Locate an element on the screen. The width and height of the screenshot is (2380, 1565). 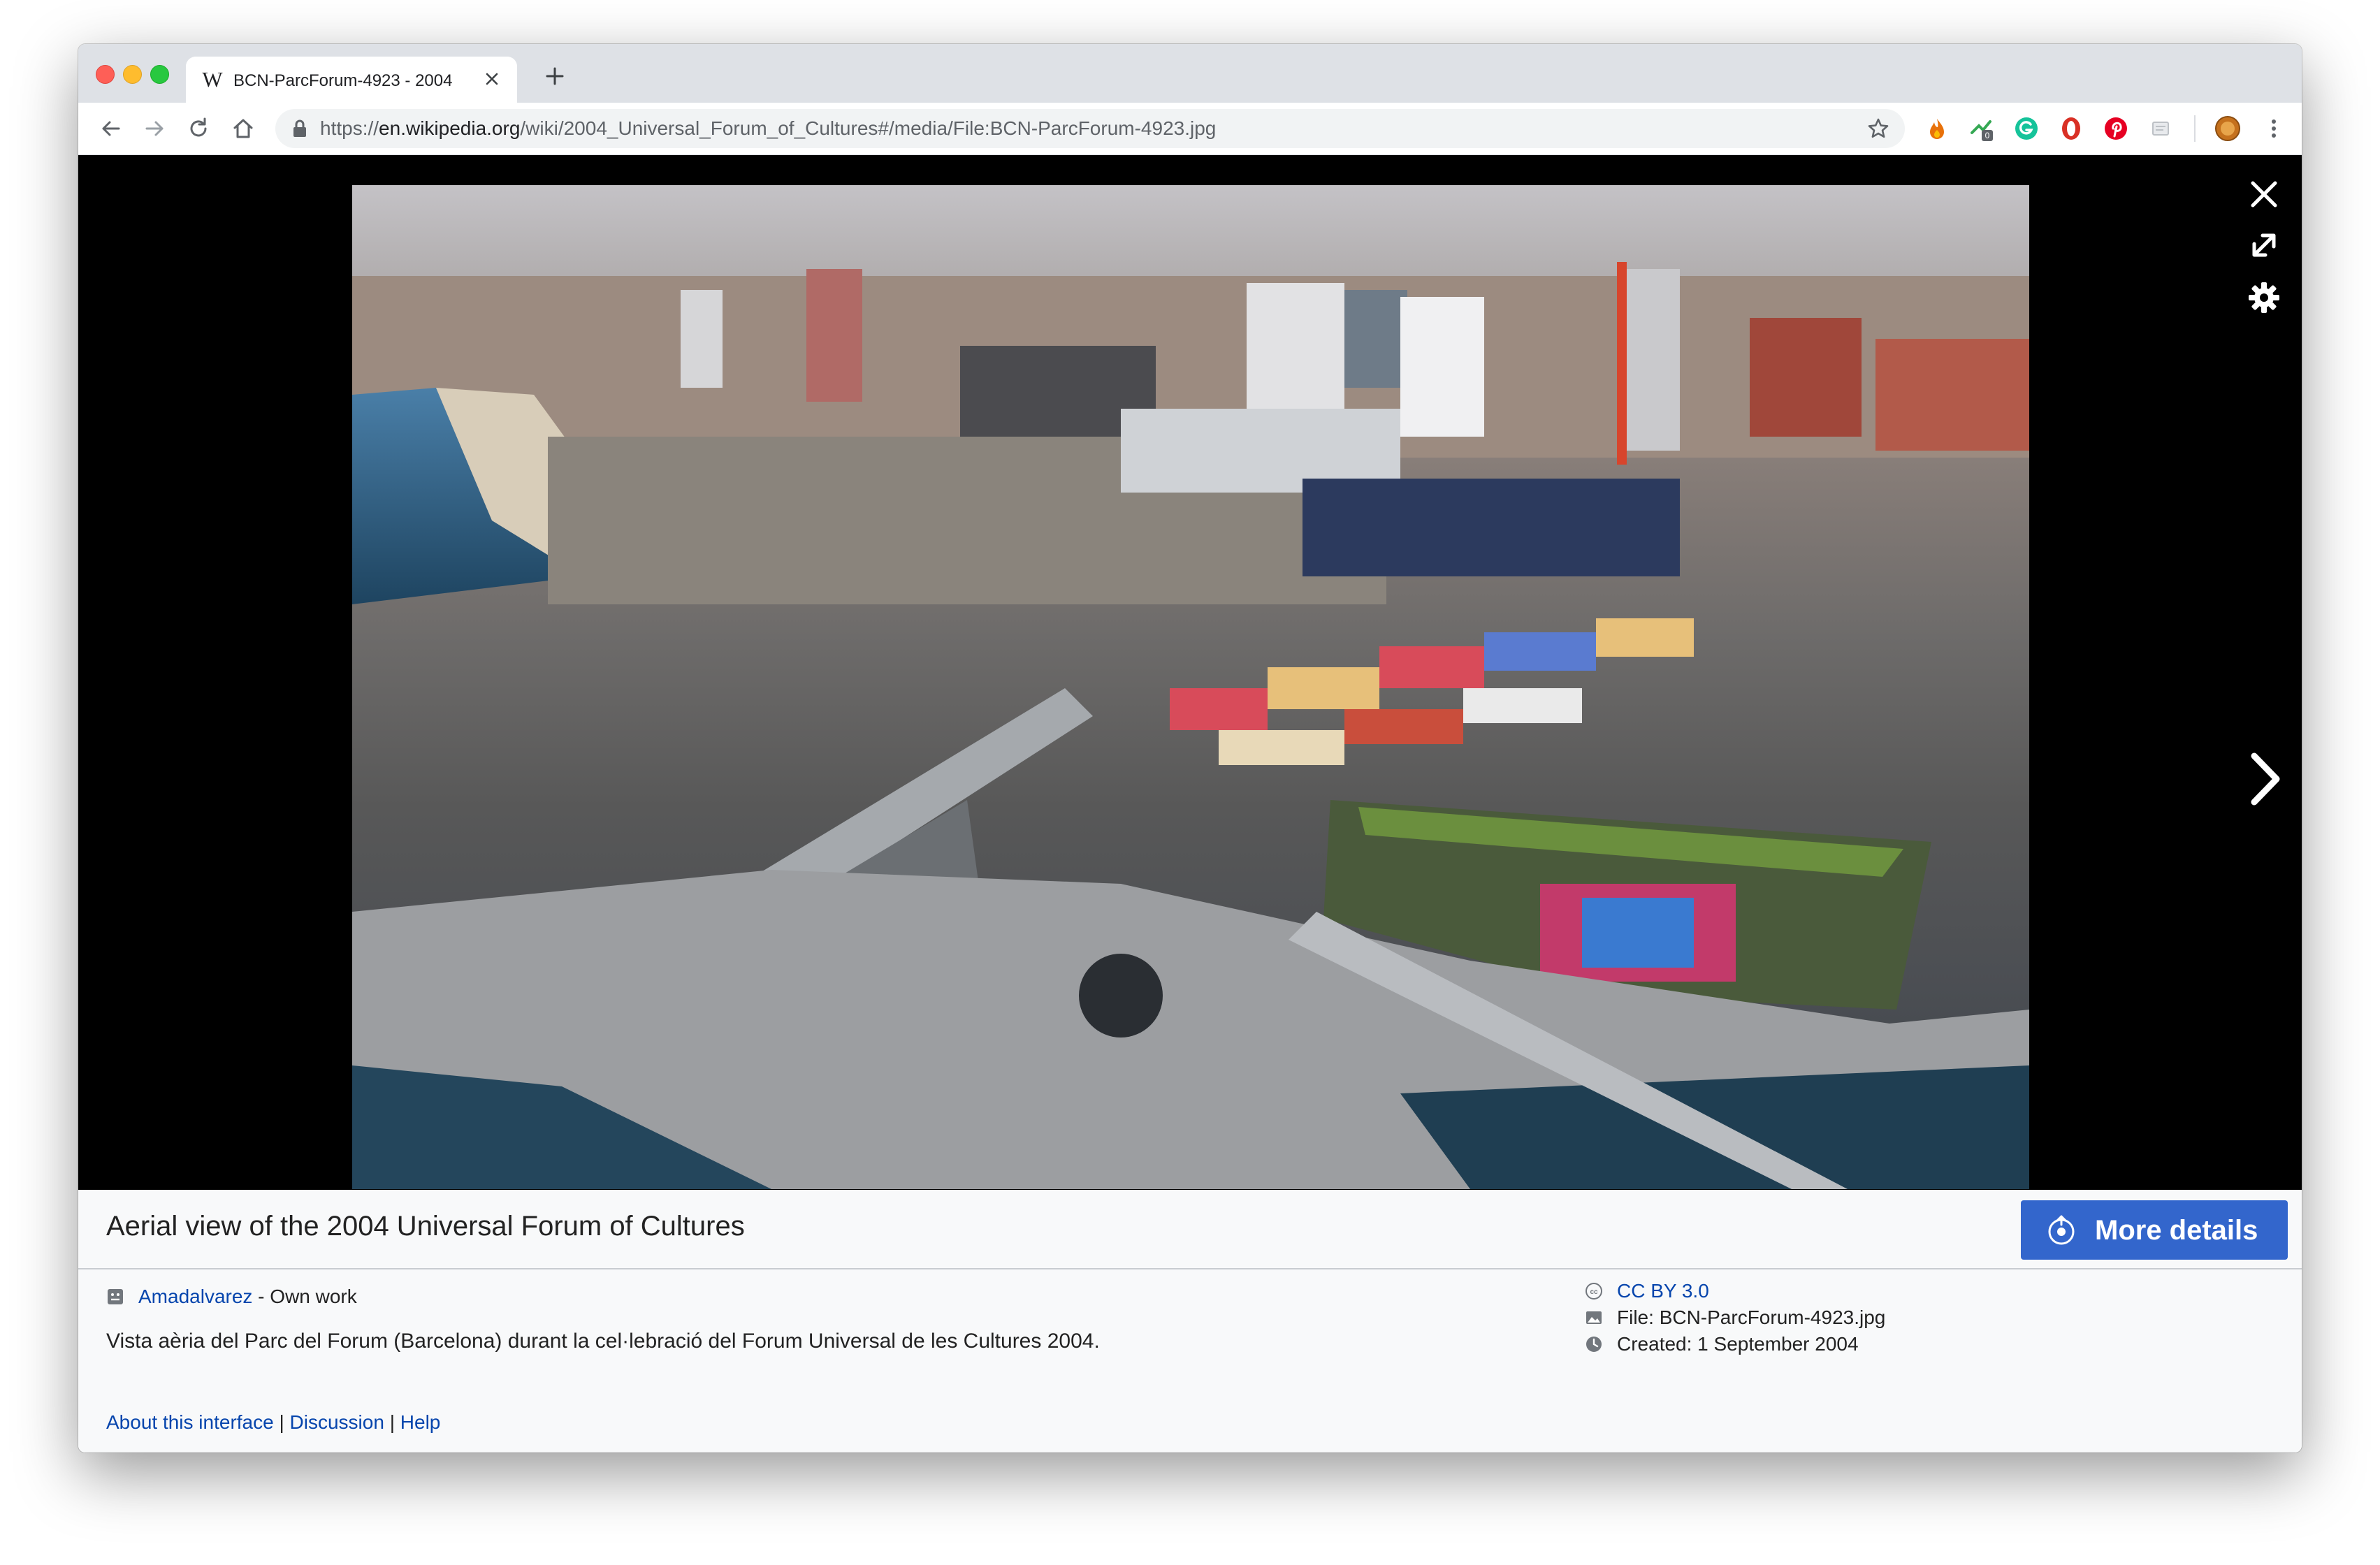
file-label: File: is located at coordinates (1638, 1317).